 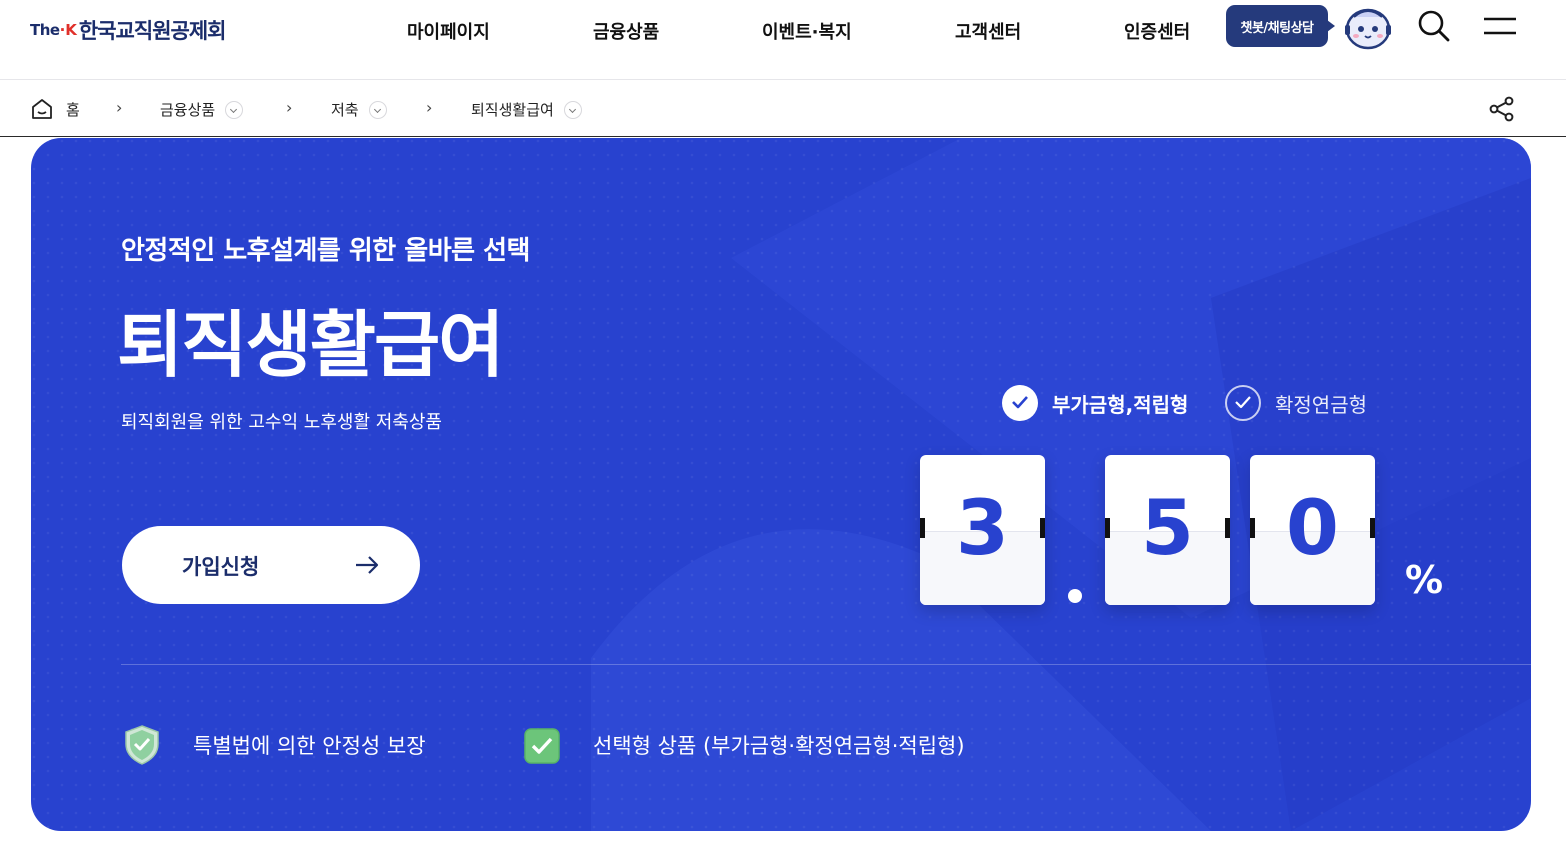 I want to click on feature-selectable-product: 선택형 상품 (부가금형·확정연금형·적립형), so click(x=744, y=745).